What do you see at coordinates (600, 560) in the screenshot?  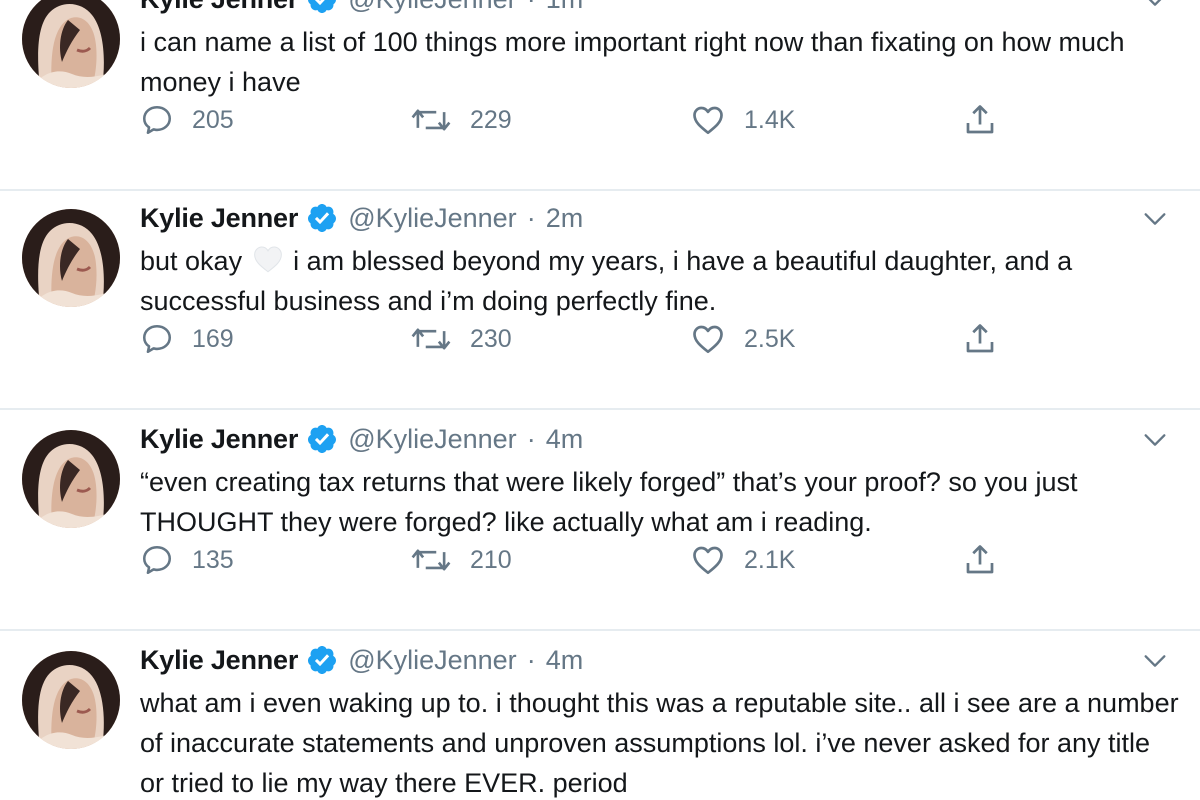 I see `tweet-actions: 135 210 2.1K` at bounding box center [600, 560].